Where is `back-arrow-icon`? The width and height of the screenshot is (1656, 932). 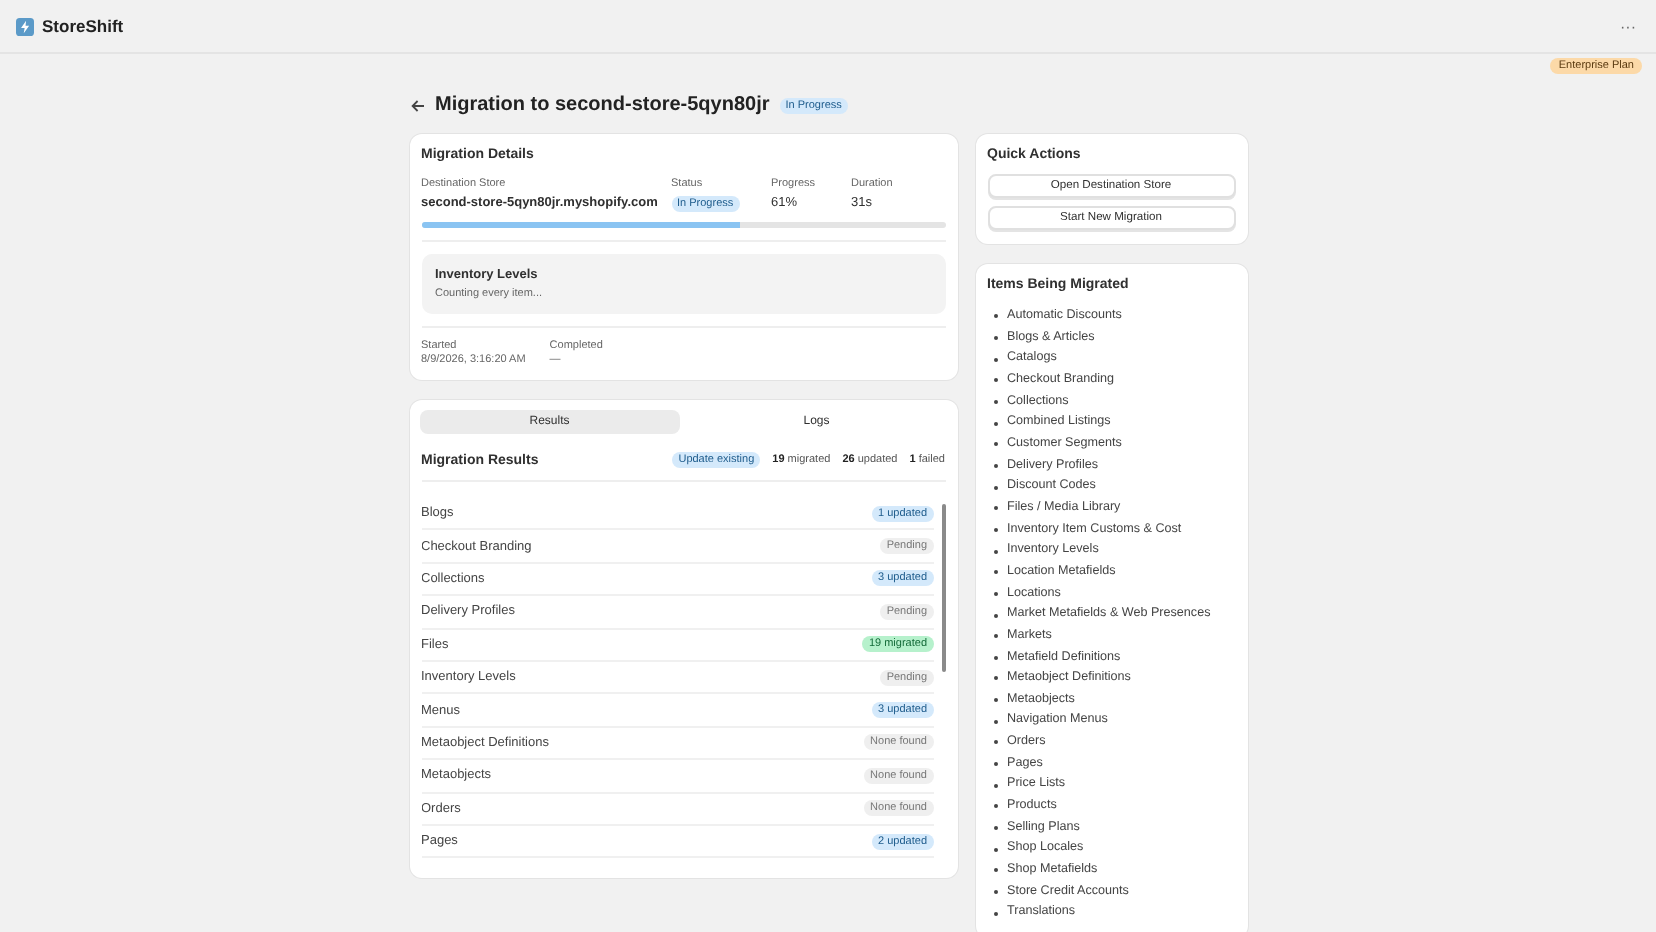
back-arrow-icon is located at coordinates (417, 105).